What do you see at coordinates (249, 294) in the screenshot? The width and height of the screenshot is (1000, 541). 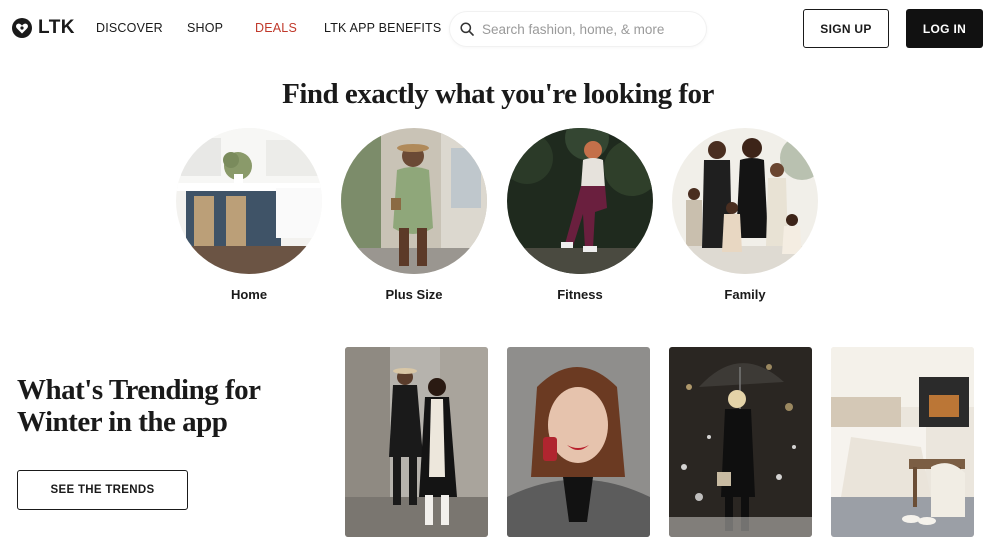 I see `category-home-label: Home` at bounding box center [249, 294].